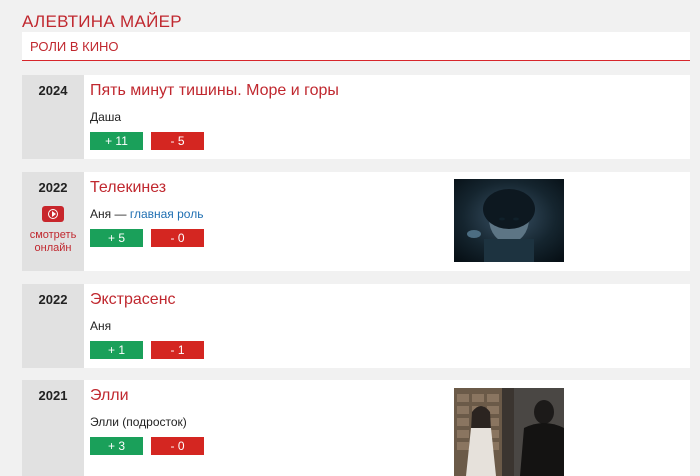 Image resolution: width=700 pixels, height=476 pixels. I want to click on vote-down-button: - 1, so click(177, 350).